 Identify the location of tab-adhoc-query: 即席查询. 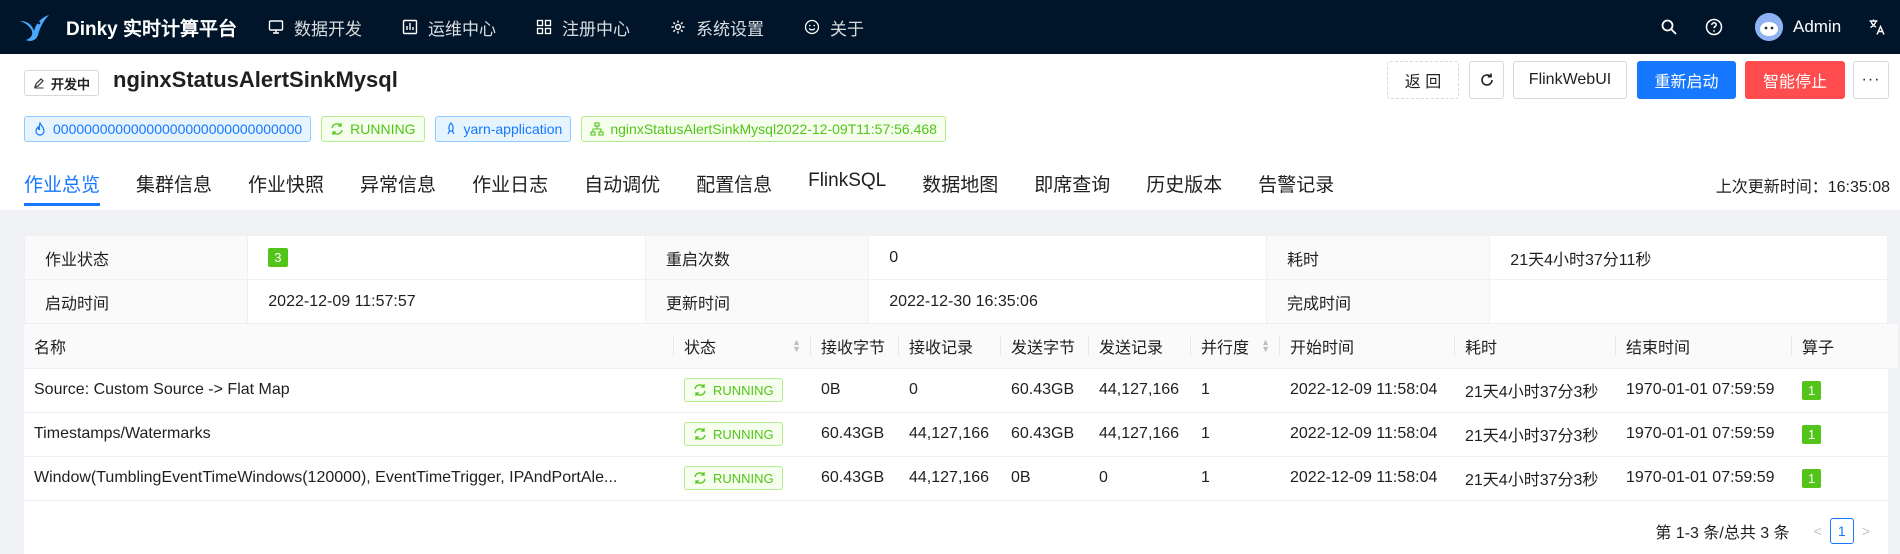
(1072, 188).